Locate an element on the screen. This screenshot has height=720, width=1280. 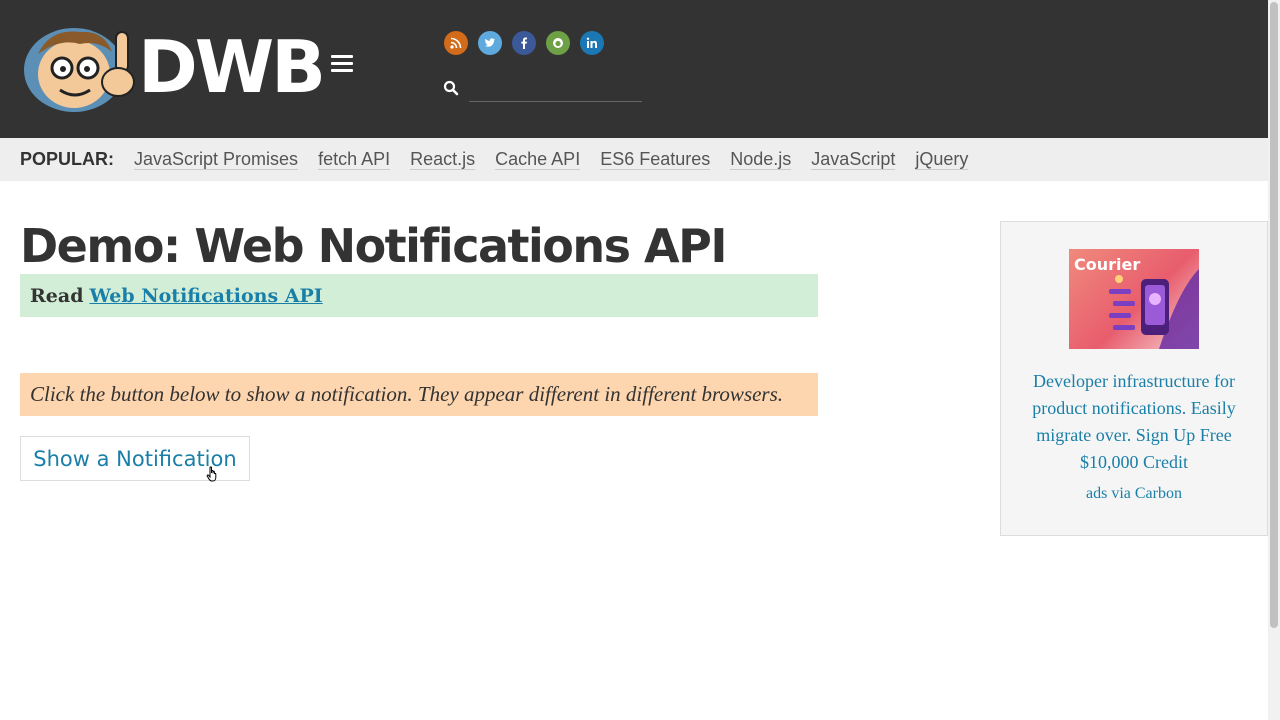
hand-cursor-icon is located at coordinates (211, 474).